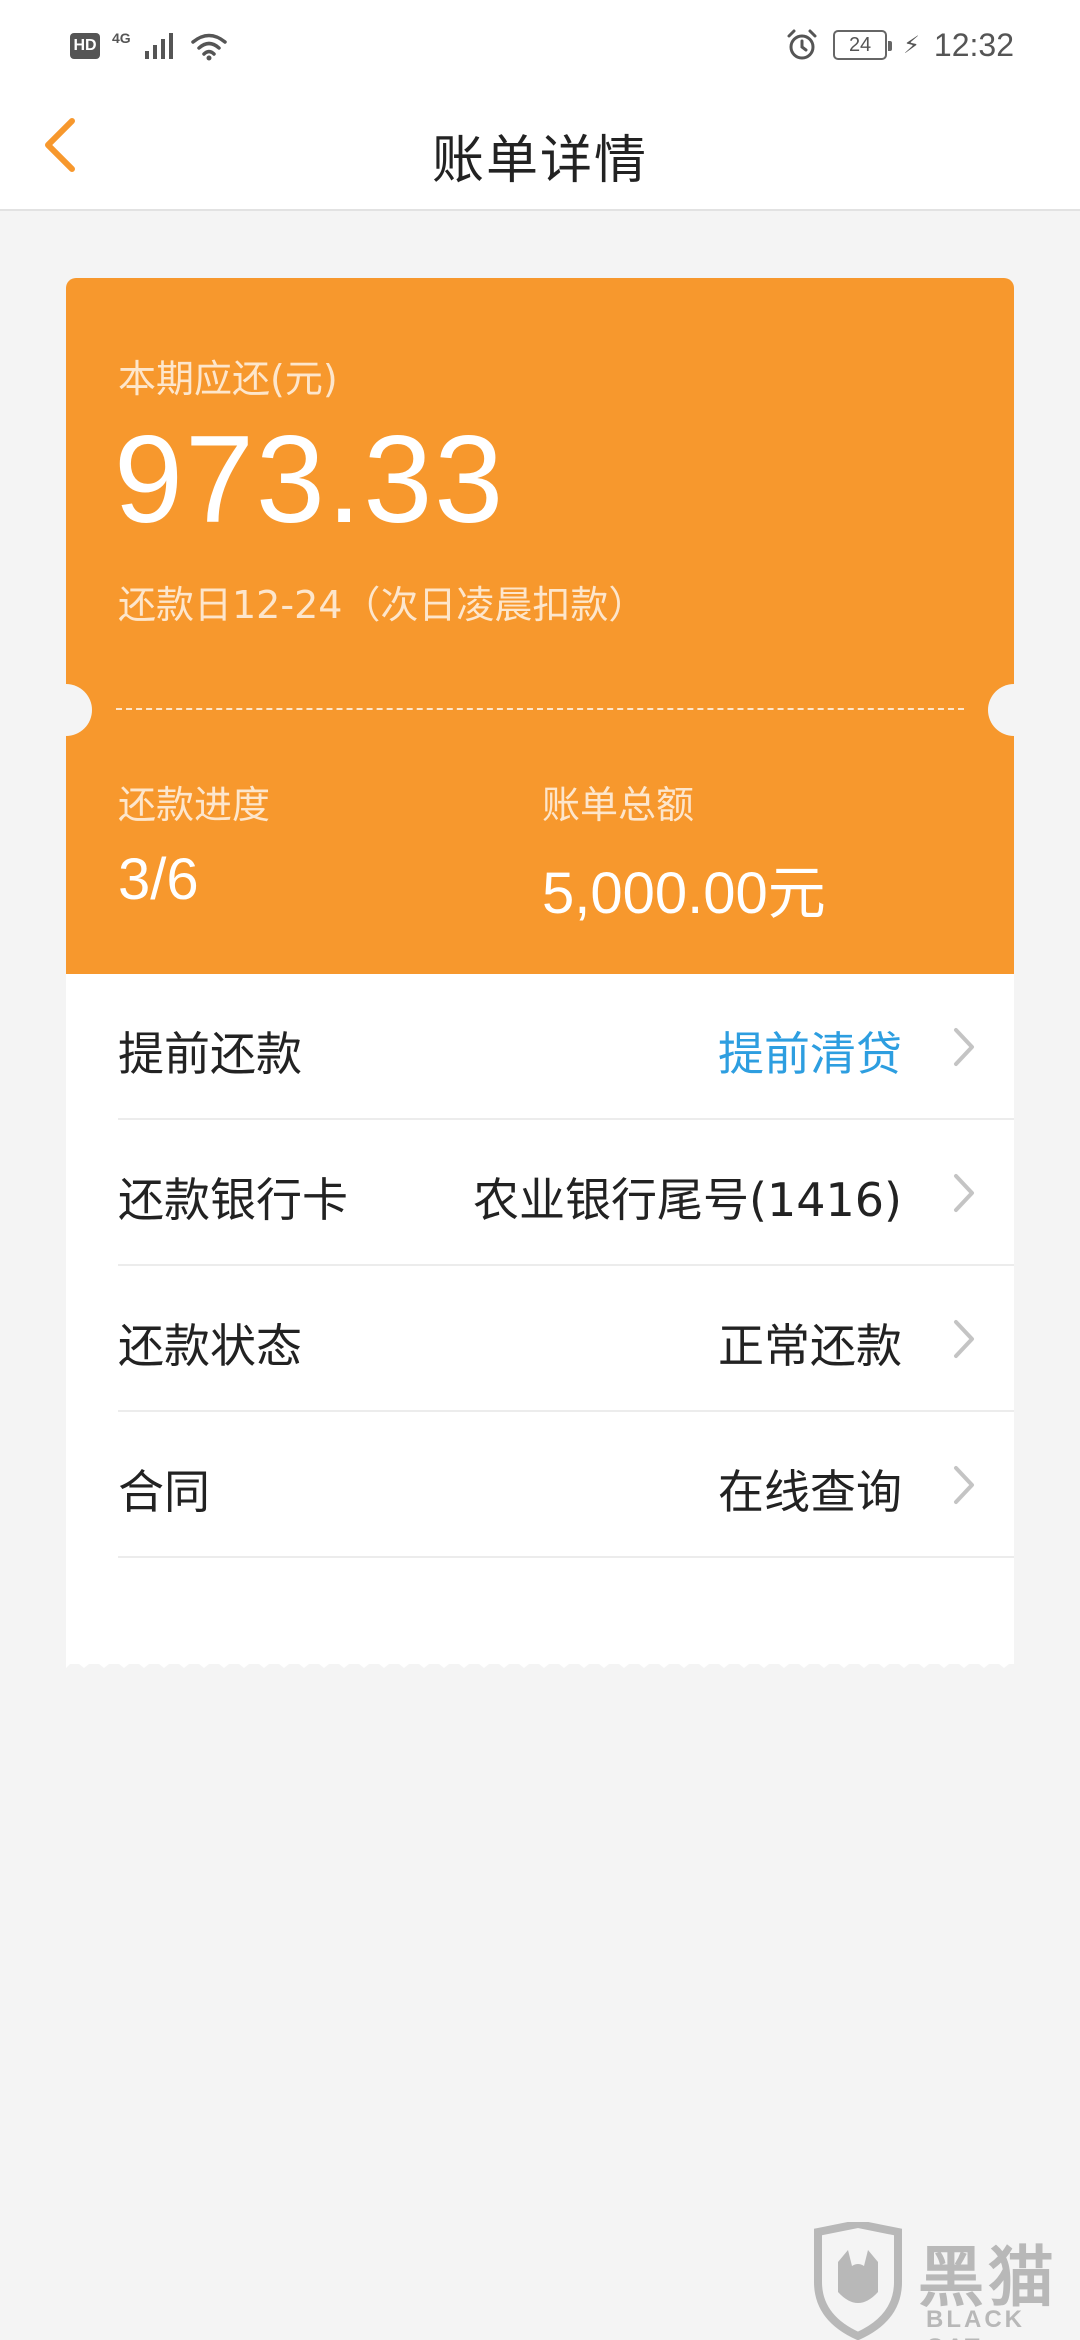 The height and width of the screenshot is (2340, 1080). Describe the element at coordinates (540, 1659) in the screenshot. I see `receipt-zigzag-edge` at that location.